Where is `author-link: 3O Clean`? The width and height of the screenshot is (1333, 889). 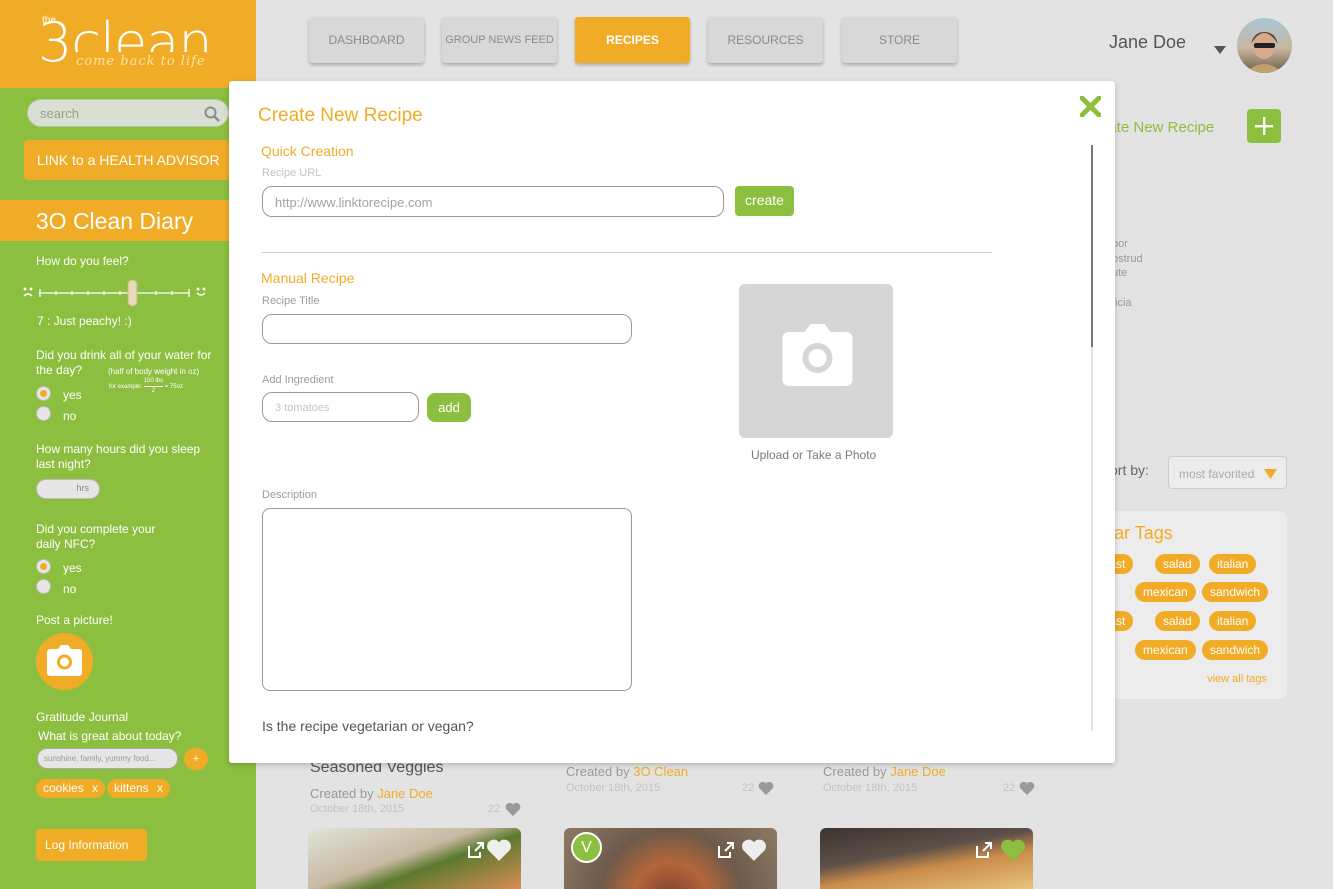 author-link: 3O Clean is located at coordinates (660, 771).